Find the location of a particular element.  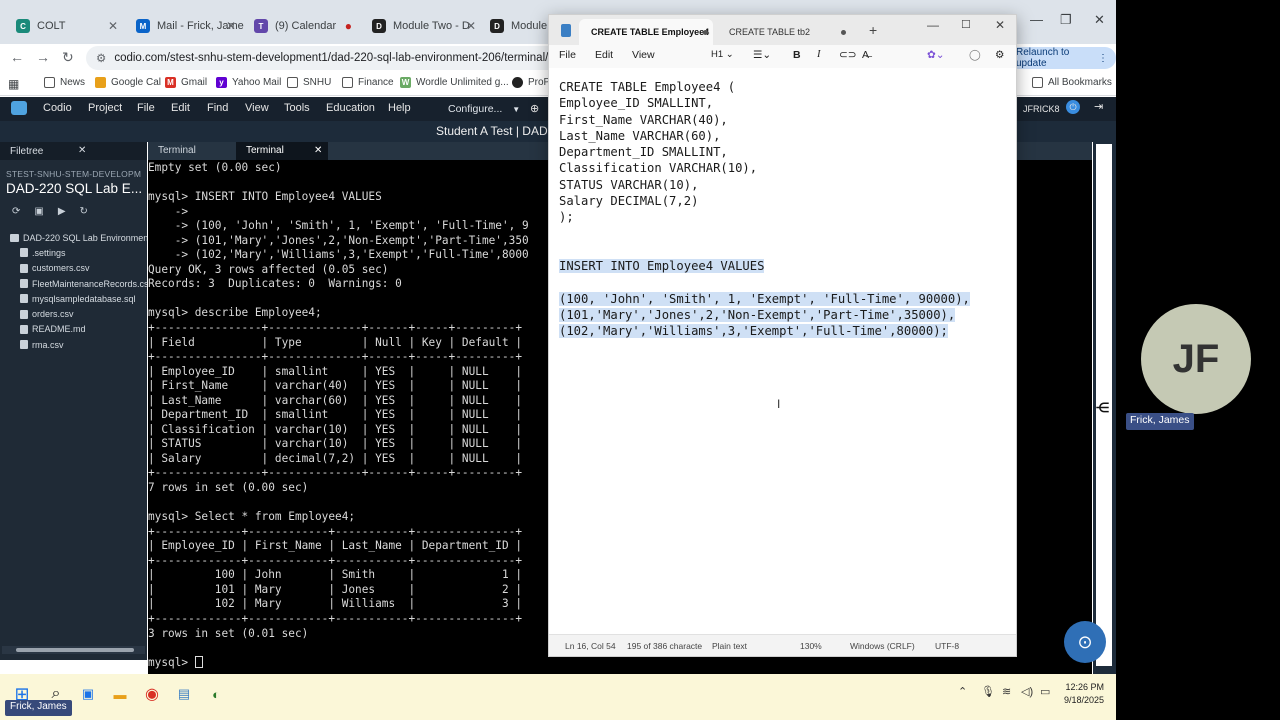

more-icon: ⋮ is located at coordinates (1103, 58).